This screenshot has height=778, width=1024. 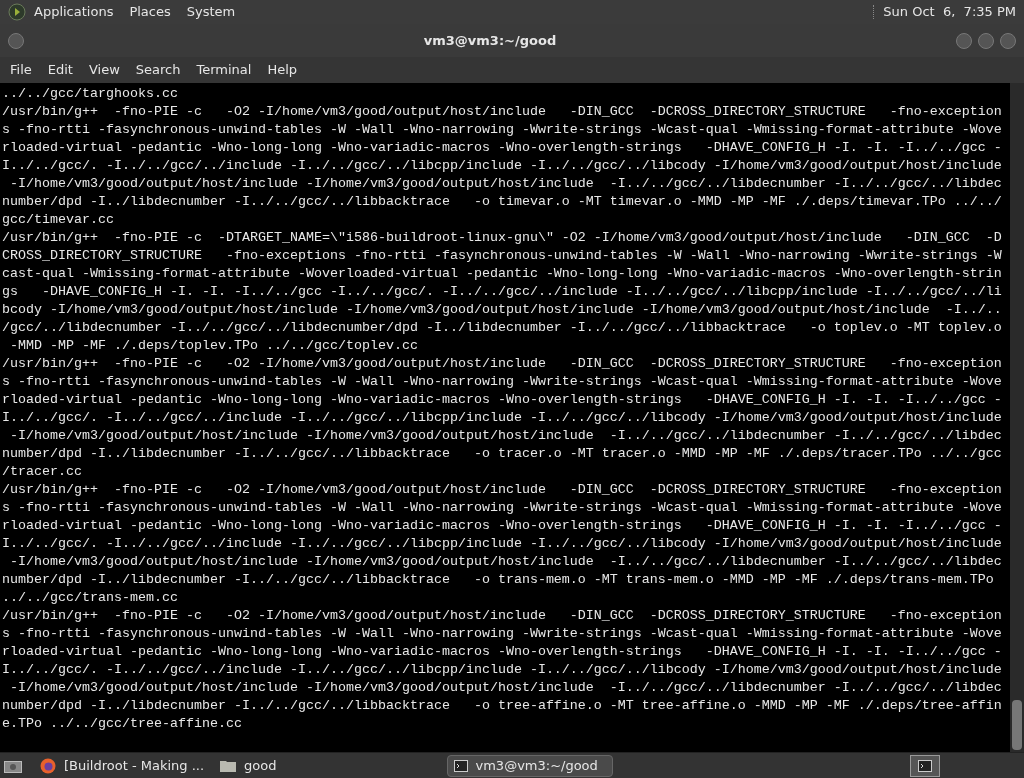 I want to click on maximize-button, so click(x=986, y=40).